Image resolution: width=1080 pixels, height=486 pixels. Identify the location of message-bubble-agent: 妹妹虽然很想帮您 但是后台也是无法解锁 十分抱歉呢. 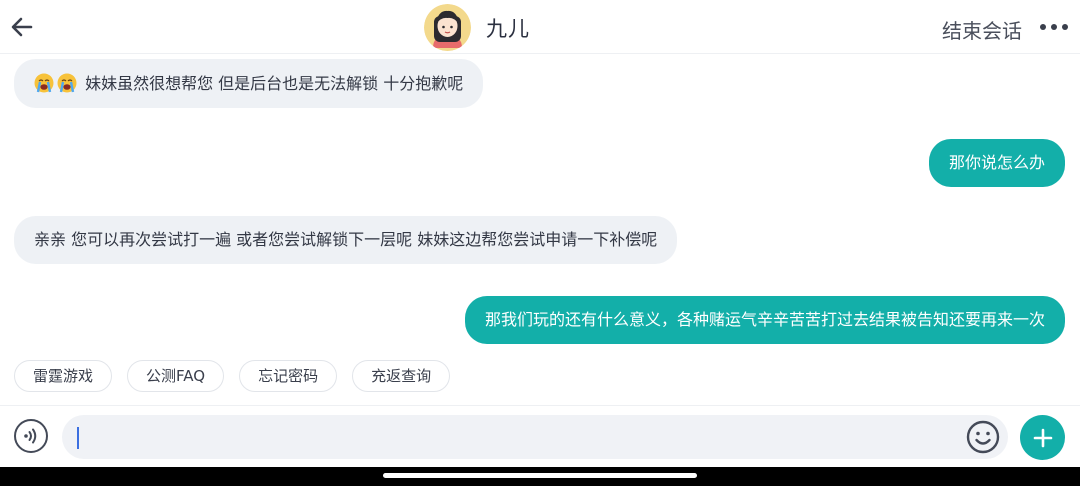
(249, 83).